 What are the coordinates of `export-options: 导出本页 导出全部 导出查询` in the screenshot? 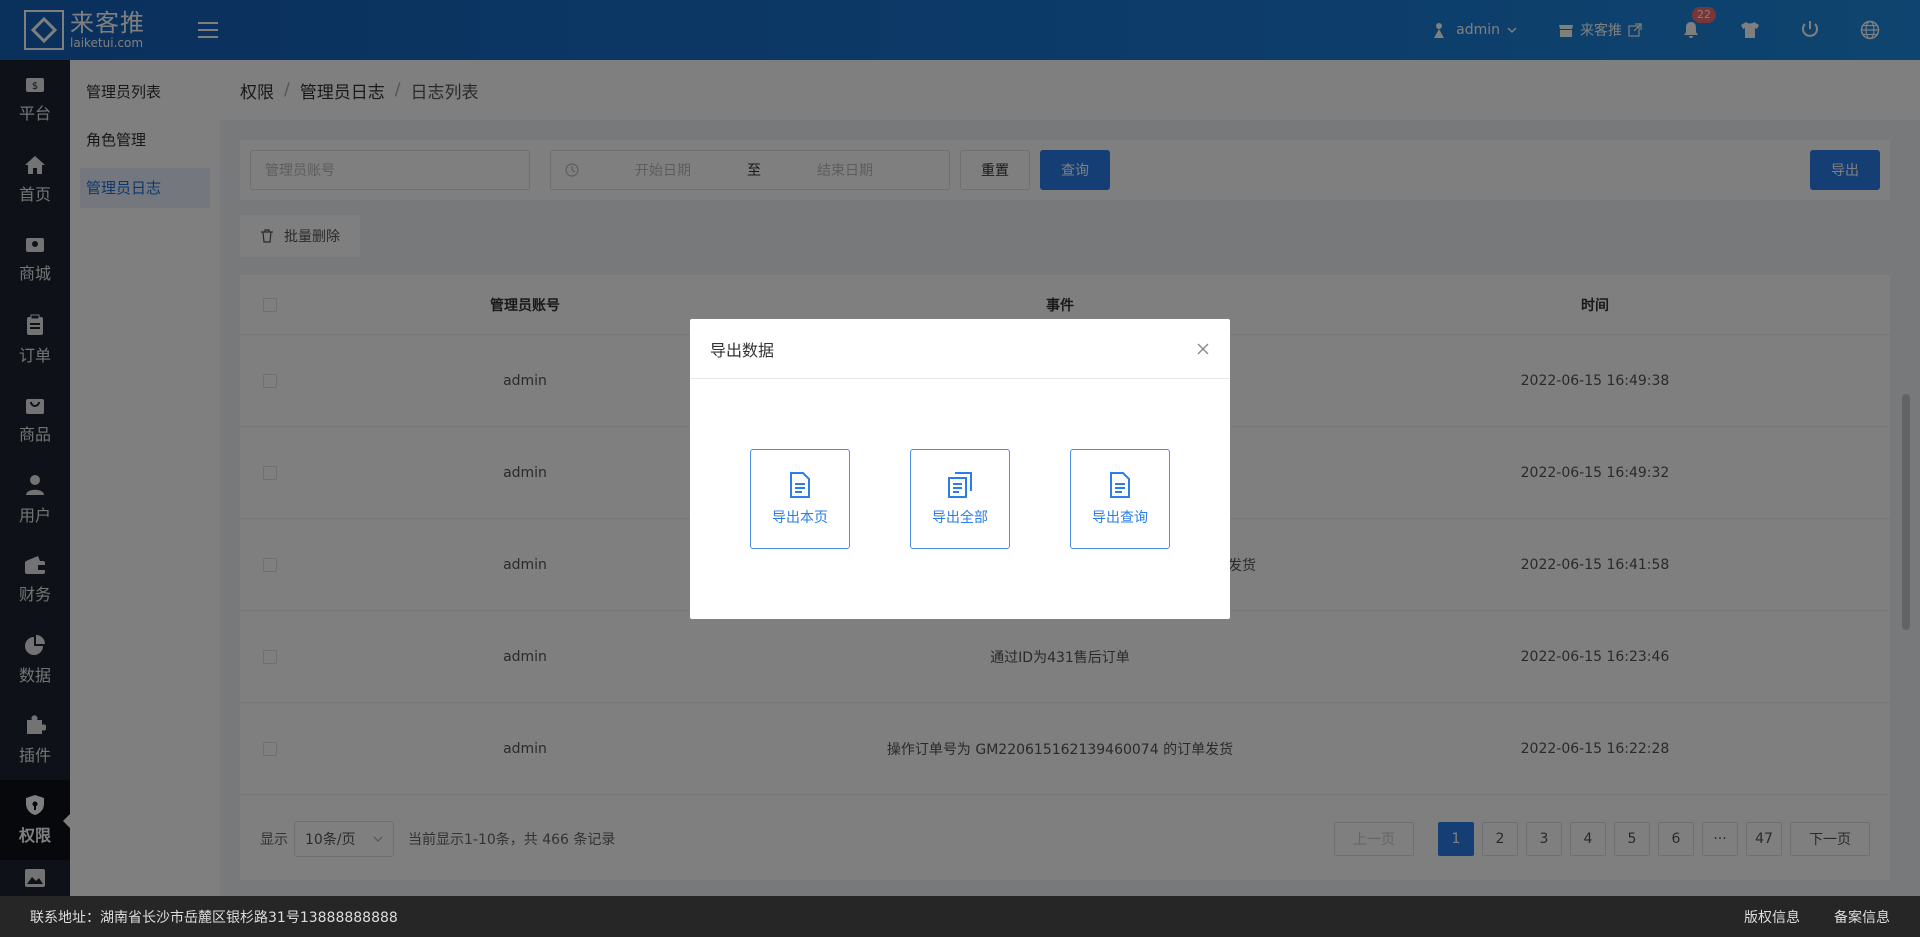 It's located at (960, 464).